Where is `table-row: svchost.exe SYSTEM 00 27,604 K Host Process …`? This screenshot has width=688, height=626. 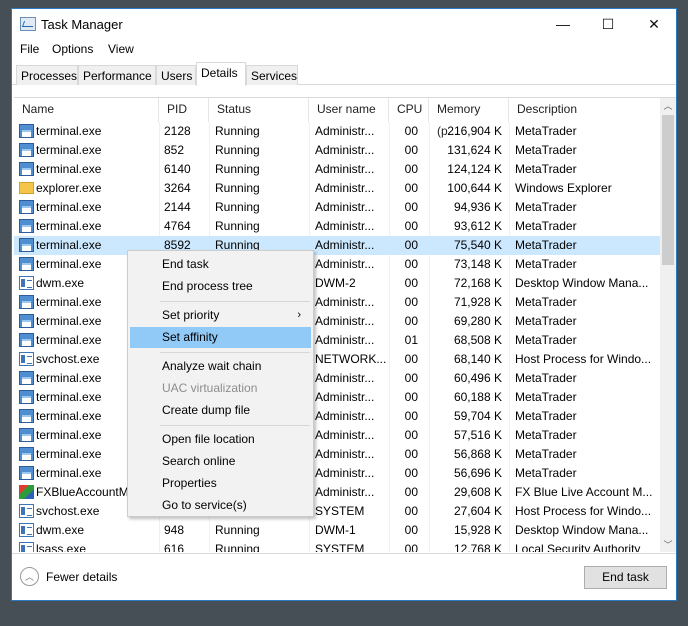
table-row: svchost.exe SYSTEM 00 27,604 K Host Process … is located at coordinates (337, 511).